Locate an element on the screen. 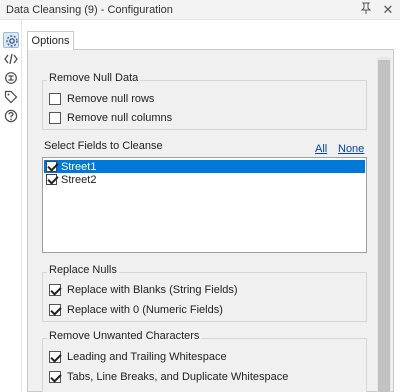 This screenshot has height=392, width=400. group-title: Remove Null Data is located at coordinates (94, 78).